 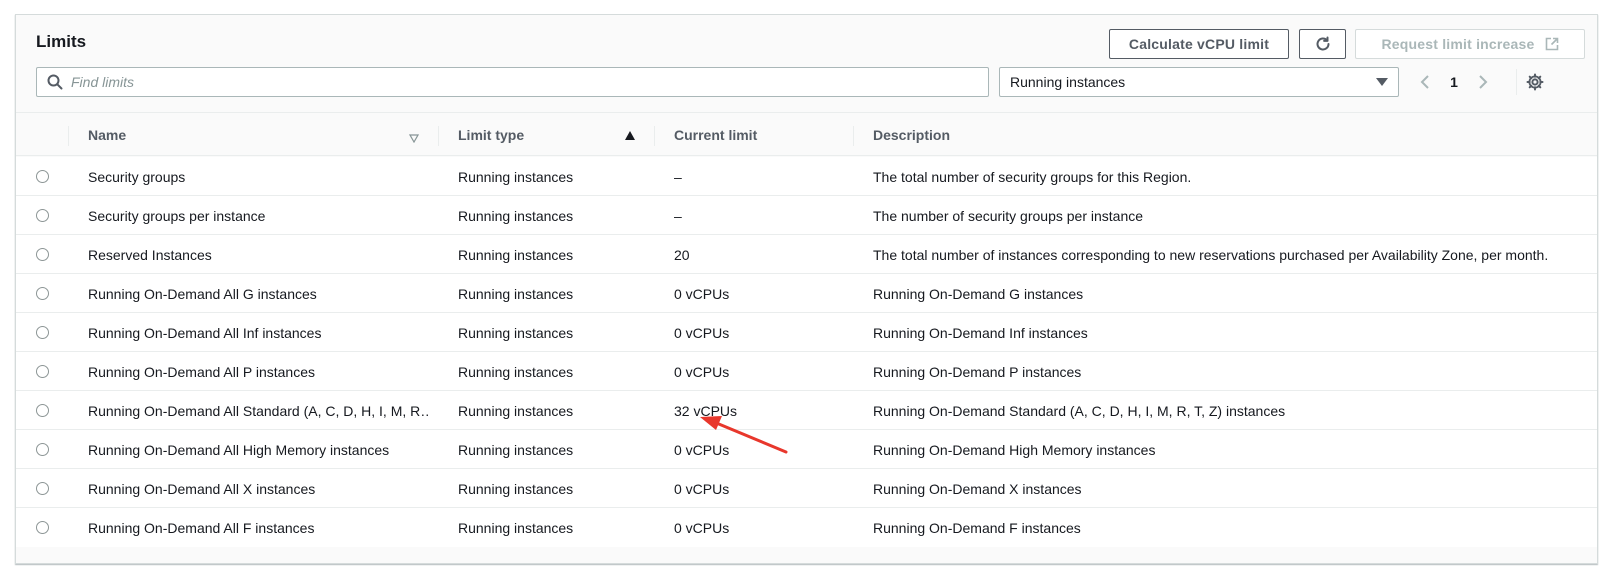 I want to click on refresh-icon, so click(x=1323, y=44).